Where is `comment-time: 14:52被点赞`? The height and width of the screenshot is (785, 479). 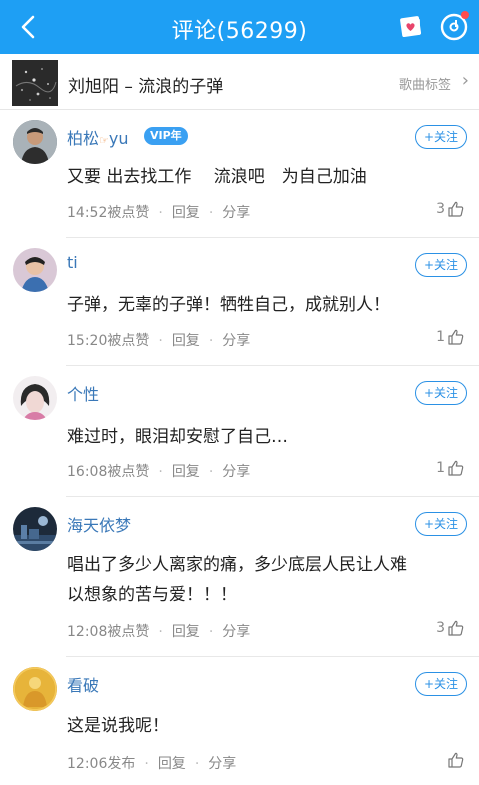
comment-time: 14:52被点赞 is located at coordinates (108, 213).